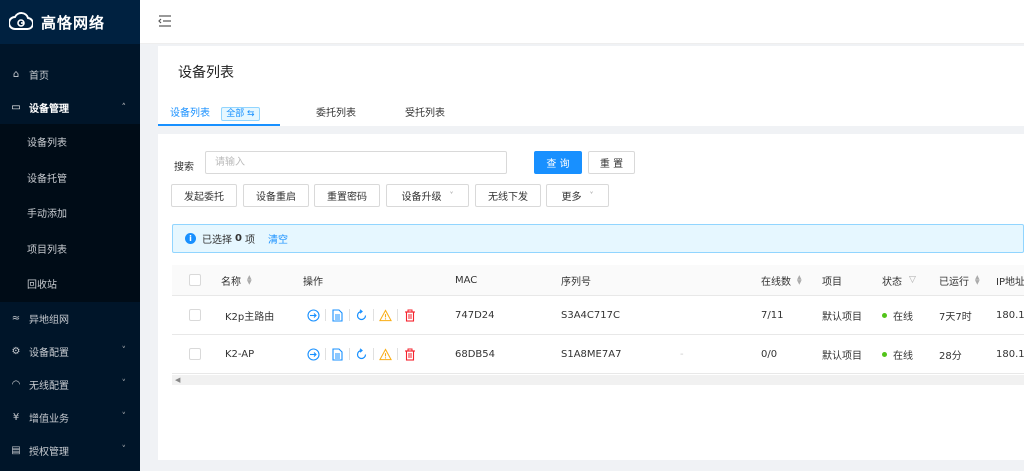 The height and width of the screenshot is (471, 1024). Describe the element at coordinates (356, 162) in the screenshot. I see `search-input` at that location.